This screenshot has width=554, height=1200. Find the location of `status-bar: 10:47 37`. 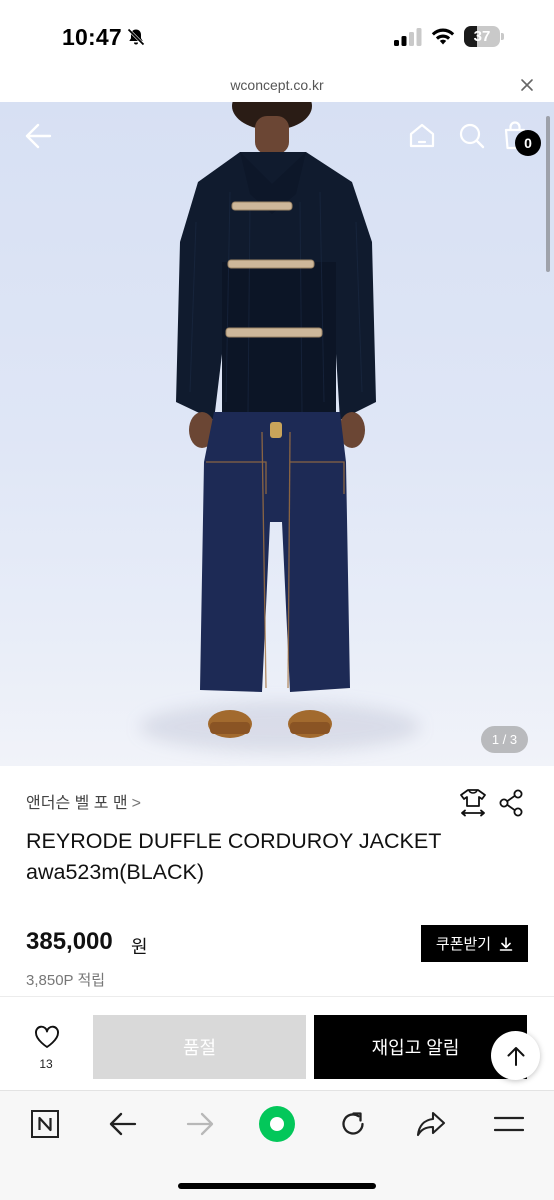

status-bar: 10:47 37 is located at coordinates (277, 36).